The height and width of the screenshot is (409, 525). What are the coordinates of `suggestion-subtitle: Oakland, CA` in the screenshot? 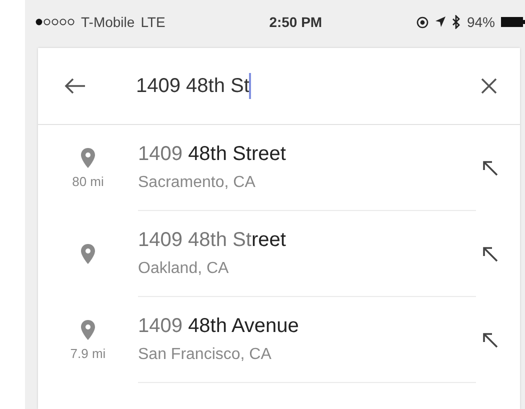 It's located at (184, 269).